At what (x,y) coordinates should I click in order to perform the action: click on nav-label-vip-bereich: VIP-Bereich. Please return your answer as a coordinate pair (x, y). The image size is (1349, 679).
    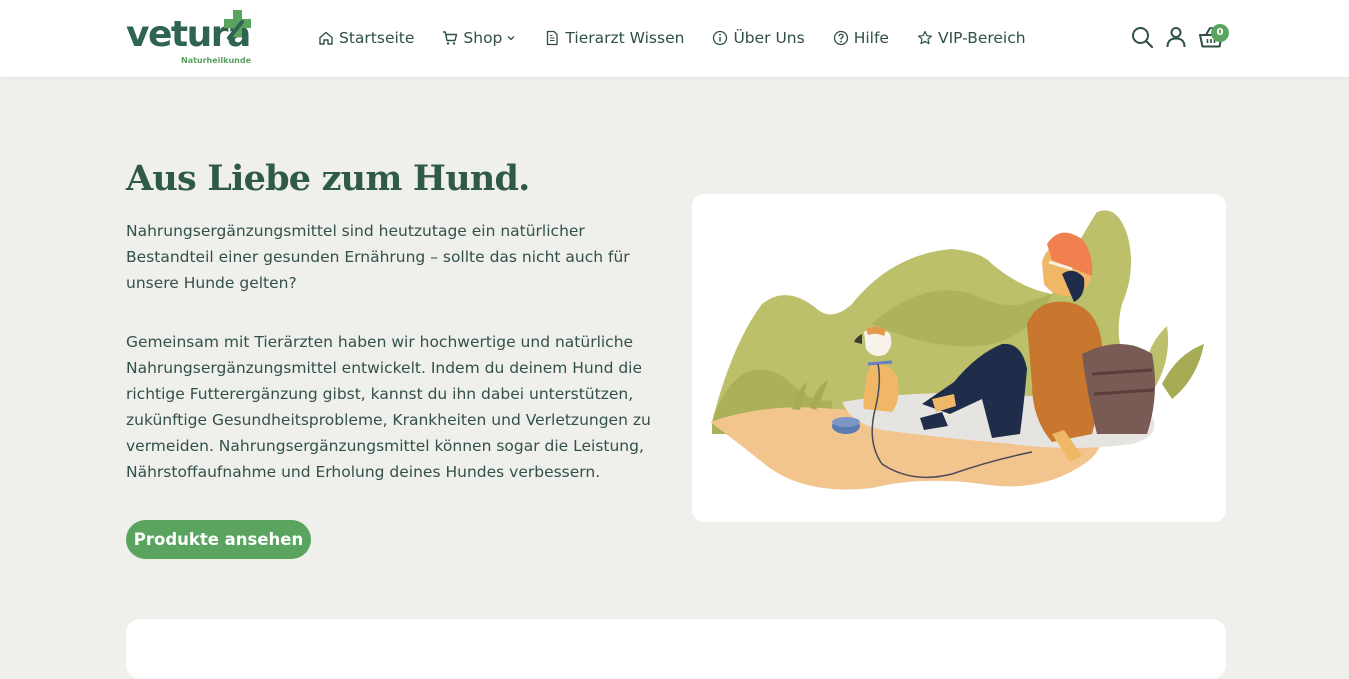
    Looking at the image, I should click on (981, 38).